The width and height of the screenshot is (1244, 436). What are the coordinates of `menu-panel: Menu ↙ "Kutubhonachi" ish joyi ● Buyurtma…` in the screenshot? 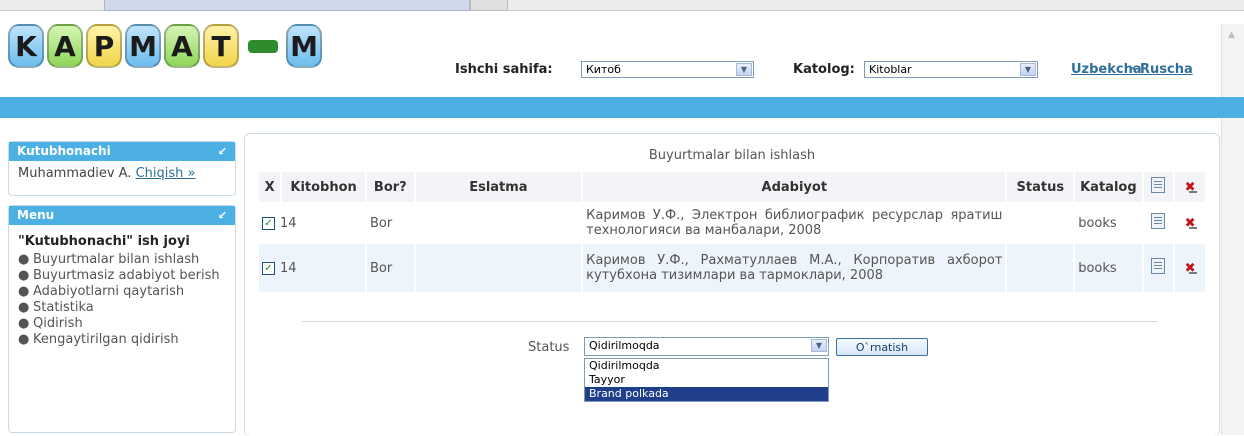 It's located at (122, 319).